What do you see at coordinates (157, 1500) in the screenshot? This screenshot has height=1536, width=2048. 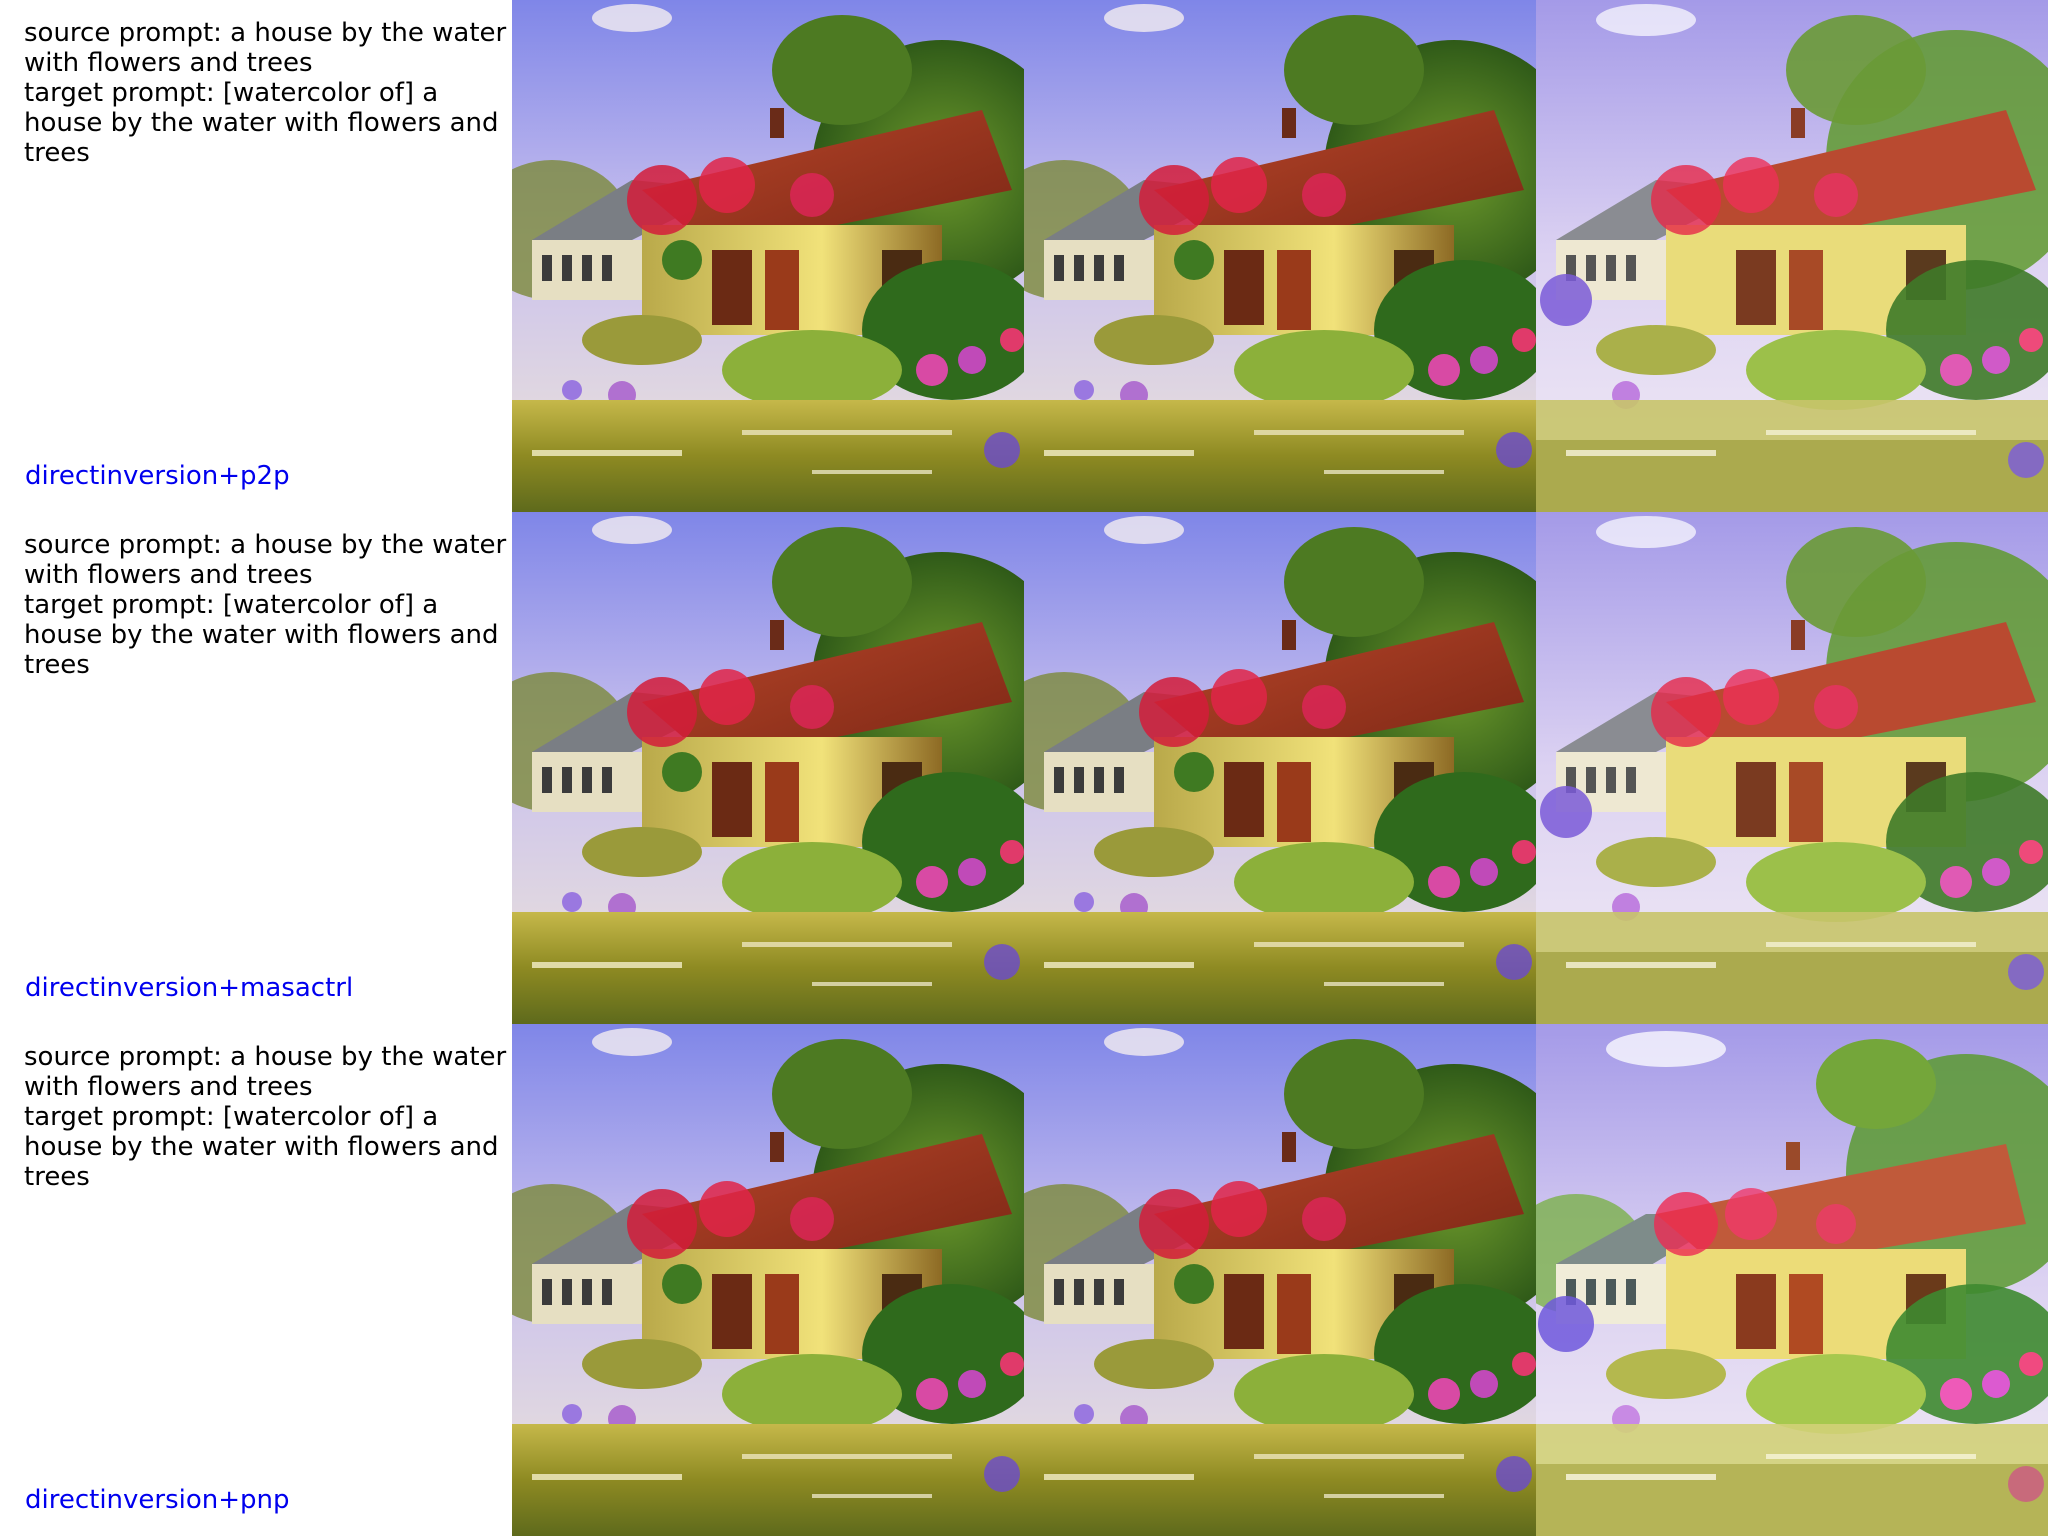 I see `method-label: directinversion+pnp` at bounding box center [157, 1500].